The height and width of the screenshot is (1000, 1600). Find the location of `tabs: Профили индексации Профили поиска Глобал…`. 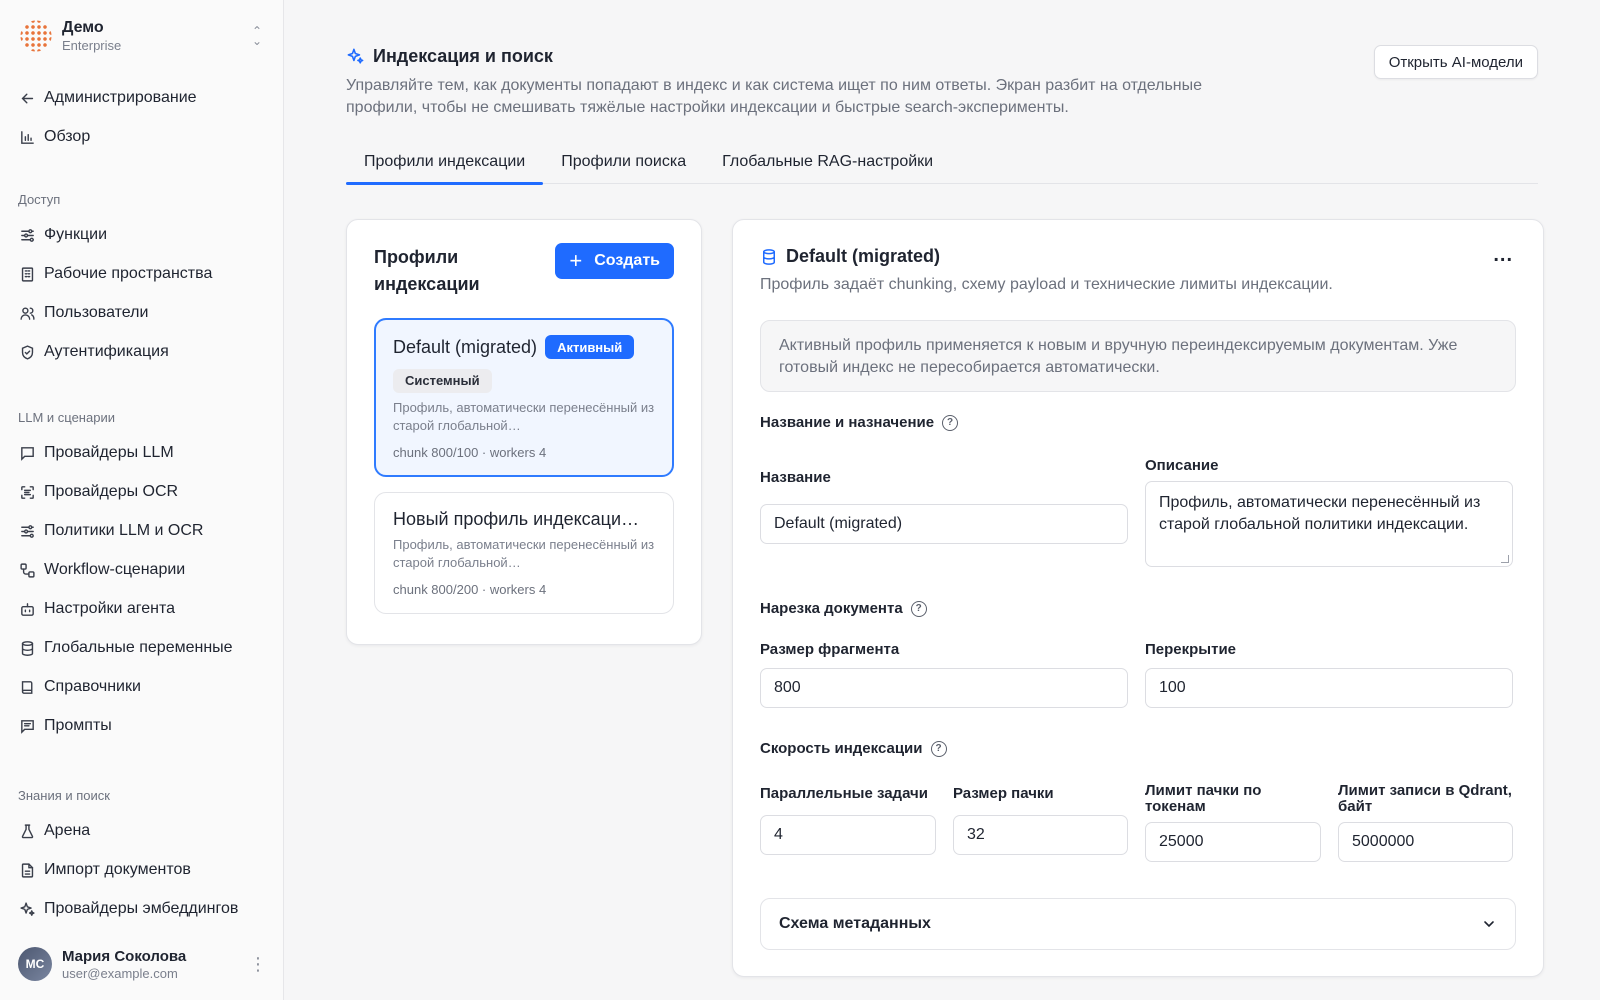

tabs: Профили индексации Профили поиска Глобал… is located at coordinates (942, 162).